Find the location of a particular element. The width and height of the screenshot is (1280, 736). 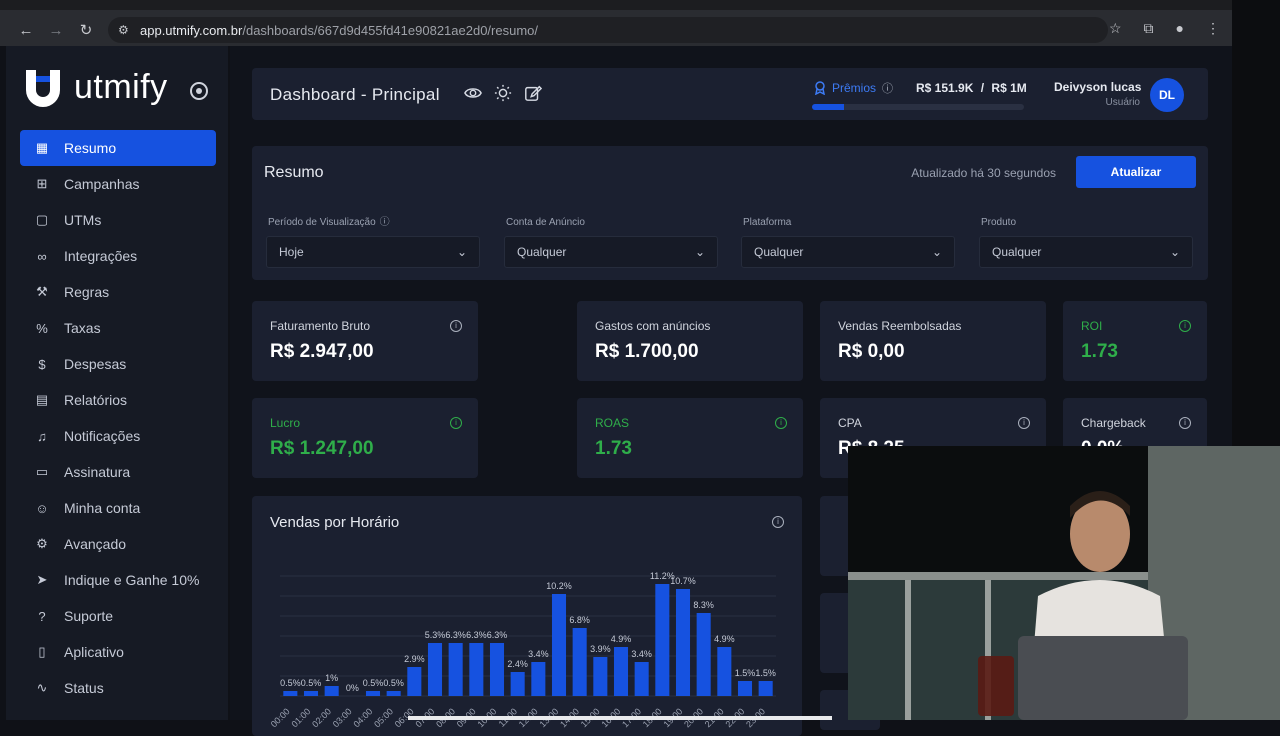

premios-link: Prêmios ⓘ is located at coordinates (853, 88).